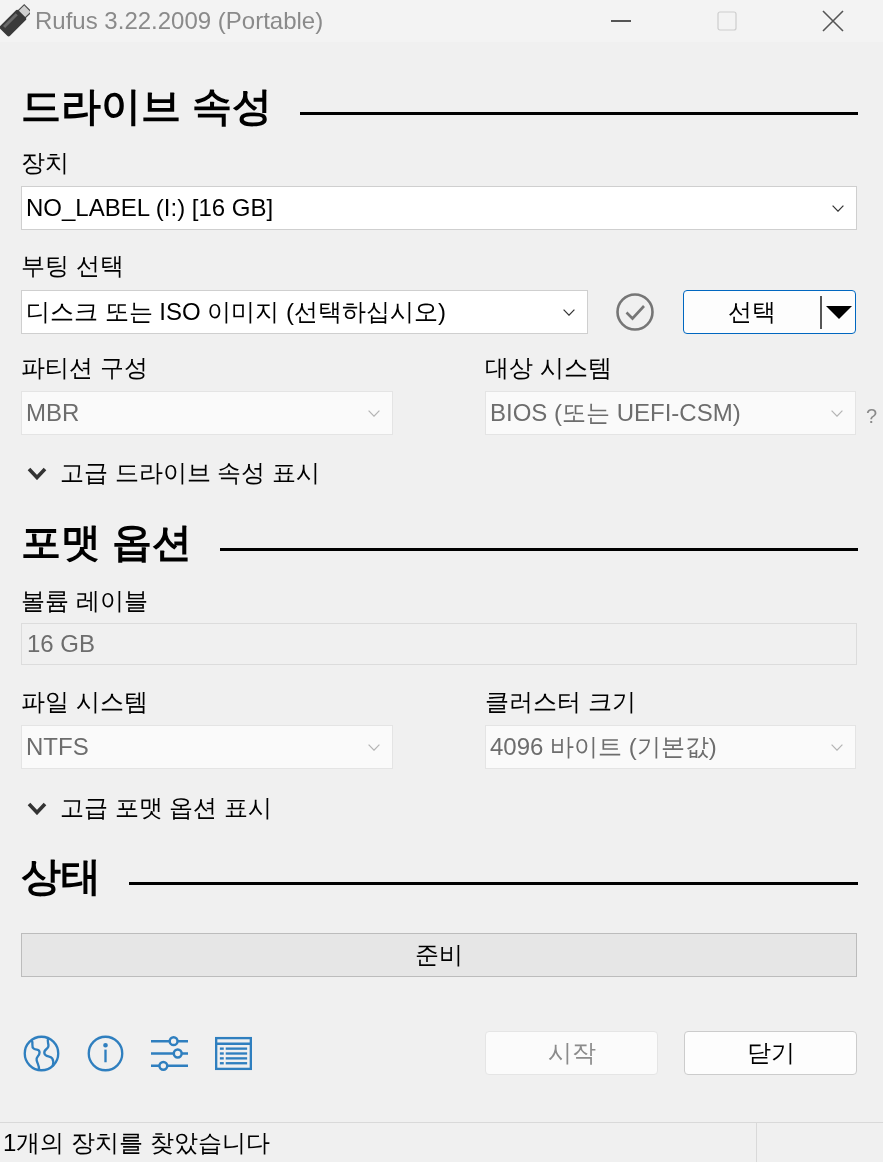 This screenshot has width=883, height=1162. Describe the element at coordinates (839, 312) in the screenshot. I see `caret-icon` at that location.